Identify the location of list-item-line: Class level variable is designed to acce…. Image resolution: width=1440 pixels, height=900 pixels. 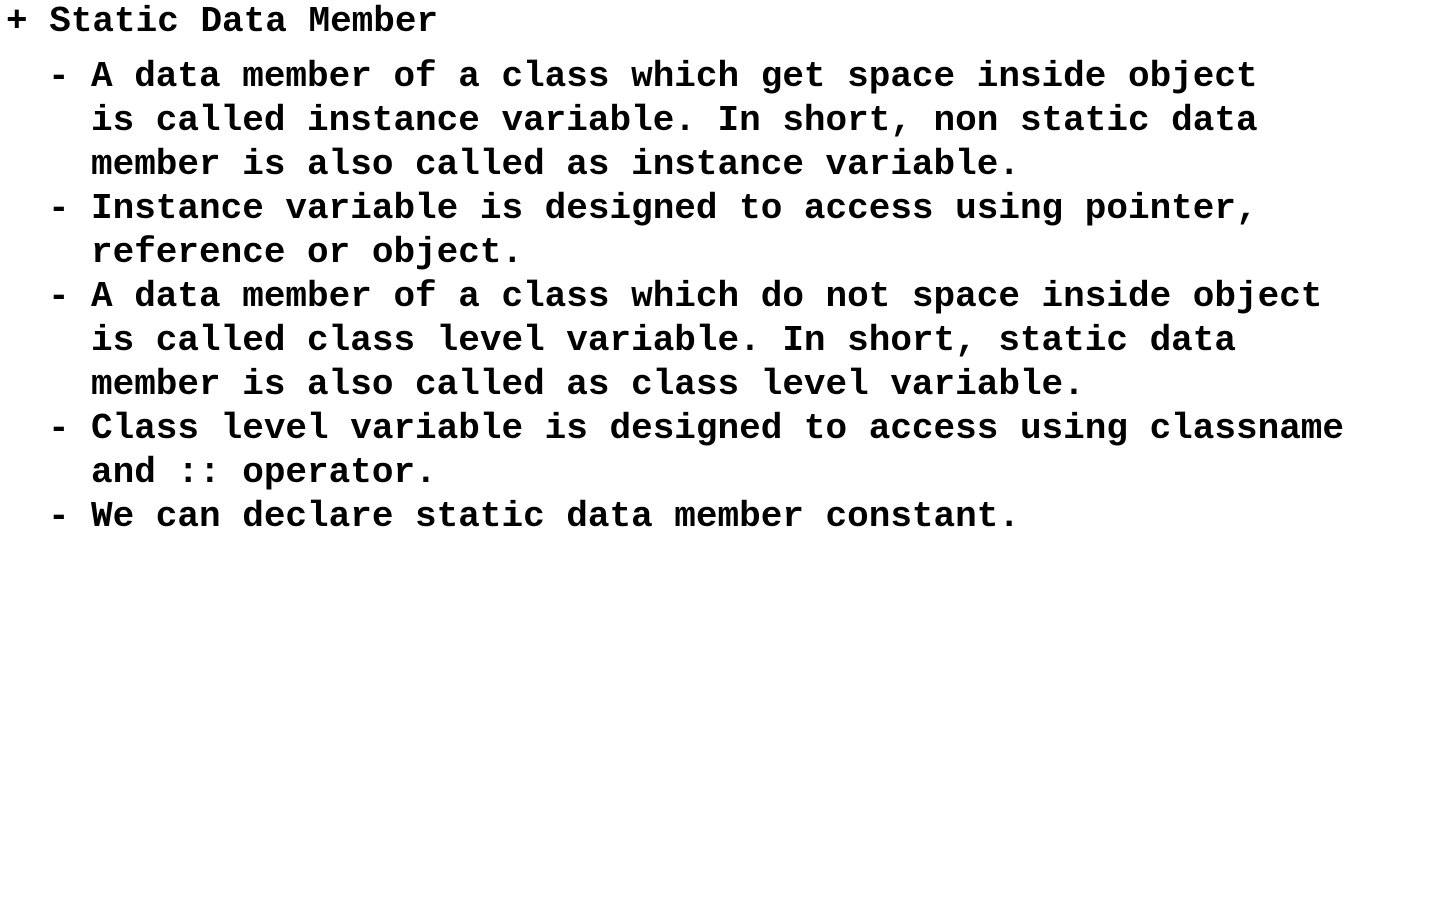
(718, 428).